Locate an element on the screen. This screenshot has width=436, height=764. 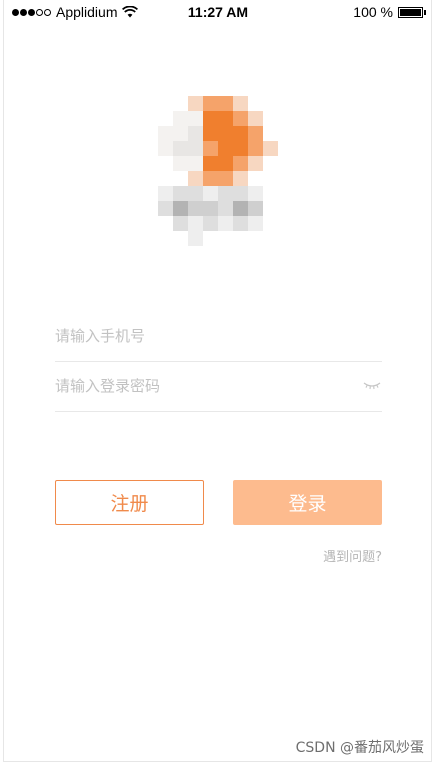
app-logo-icon is located at coordinates (218, 171).